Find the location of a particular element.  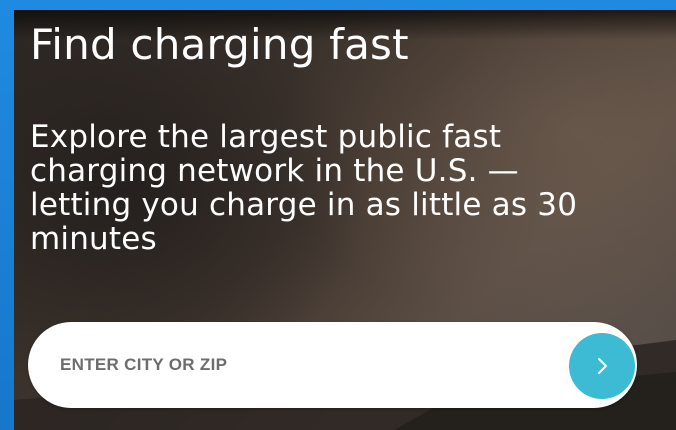

hero-title: Find charging fast is located at coordinates (219, 44).